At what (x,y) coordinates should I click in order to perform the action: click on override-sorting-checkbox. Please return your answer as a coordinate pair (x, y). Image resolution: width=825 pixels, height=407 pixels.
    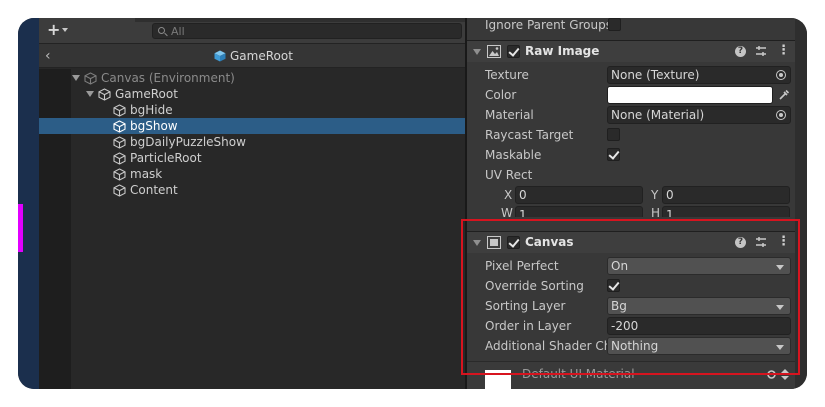
    Looking at the image, I should click on (613, 285).